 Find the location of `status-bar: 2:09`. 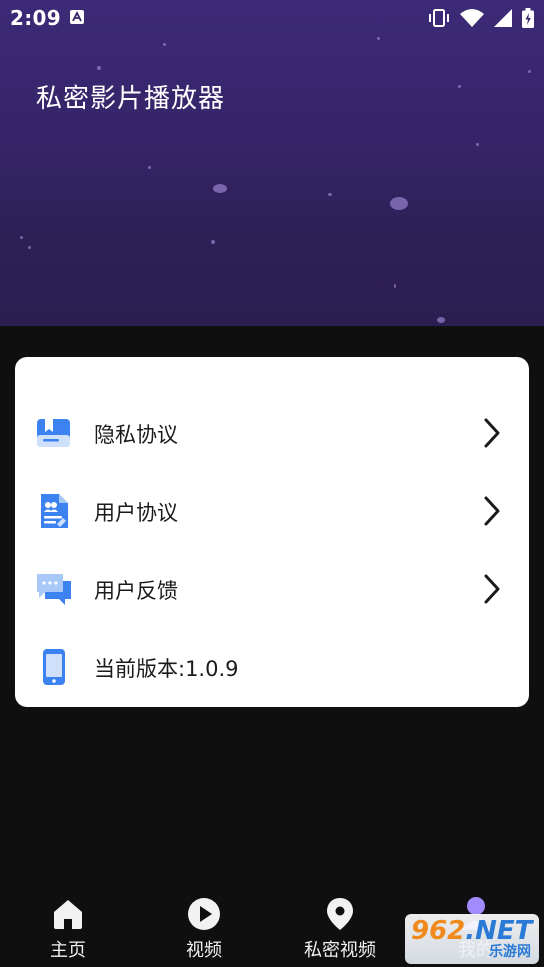

status-bar: 2:09 is located at coordinates (272, 18).